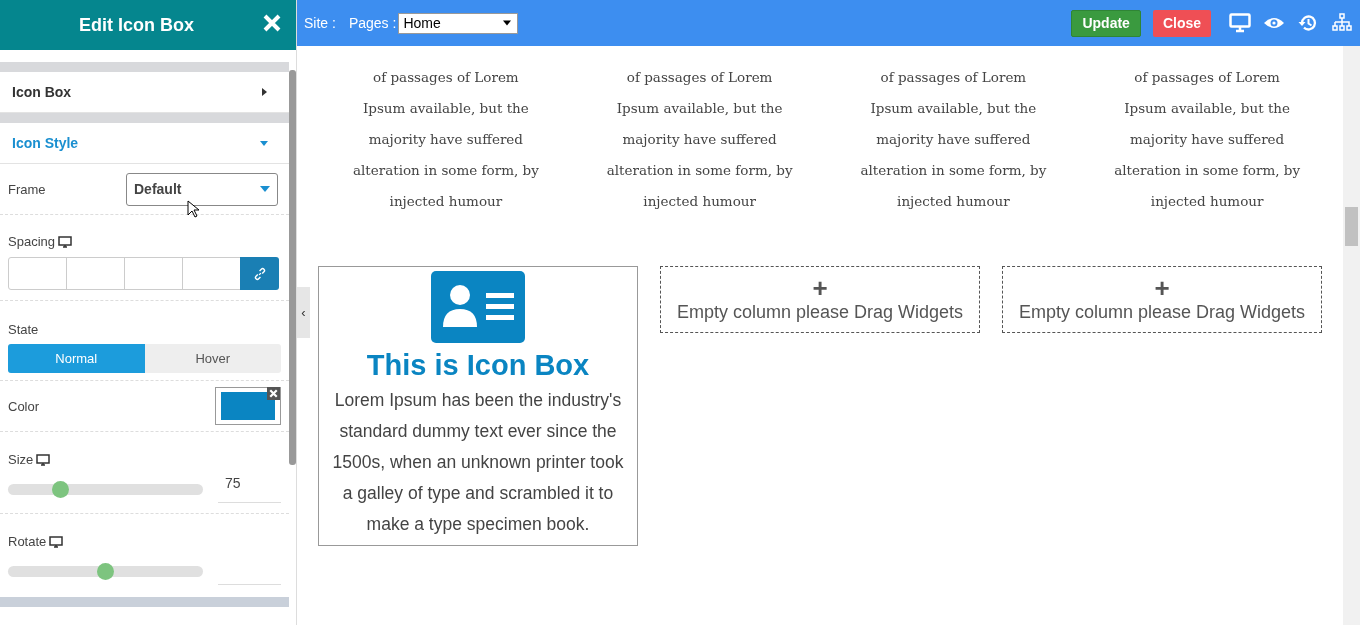 This screenshot has width=1360, height=625. Describe the element at coordinates (1308, 23) in the screenshot. I see `history-icon` at that location.